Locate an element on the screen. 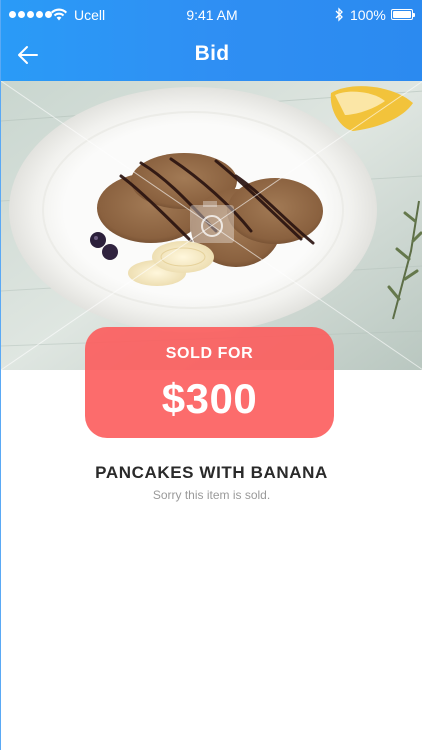  bluetooth-icon is located at coordinates (339, 14).